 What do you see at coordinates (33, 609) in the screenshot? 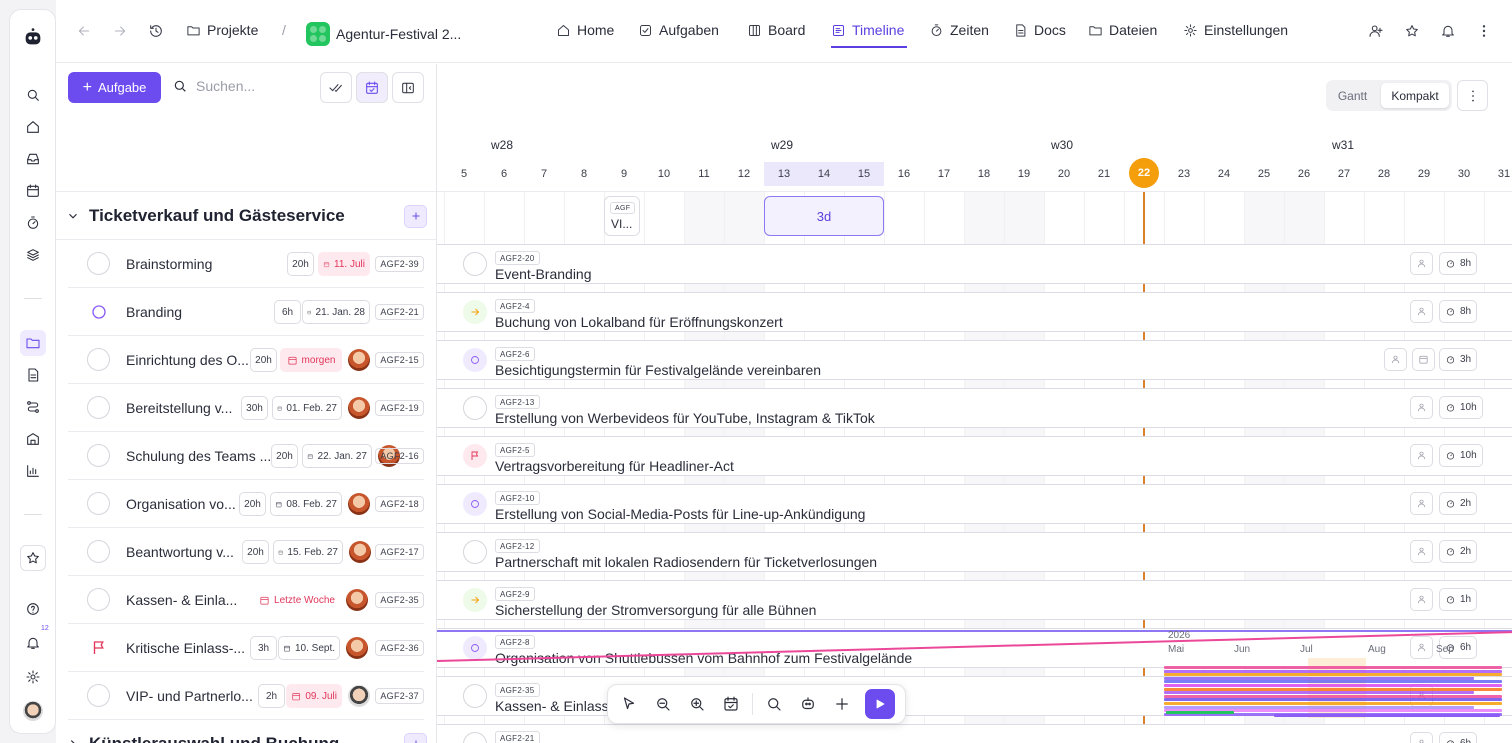
I see `help-icon` at bounding box center [33, 609].